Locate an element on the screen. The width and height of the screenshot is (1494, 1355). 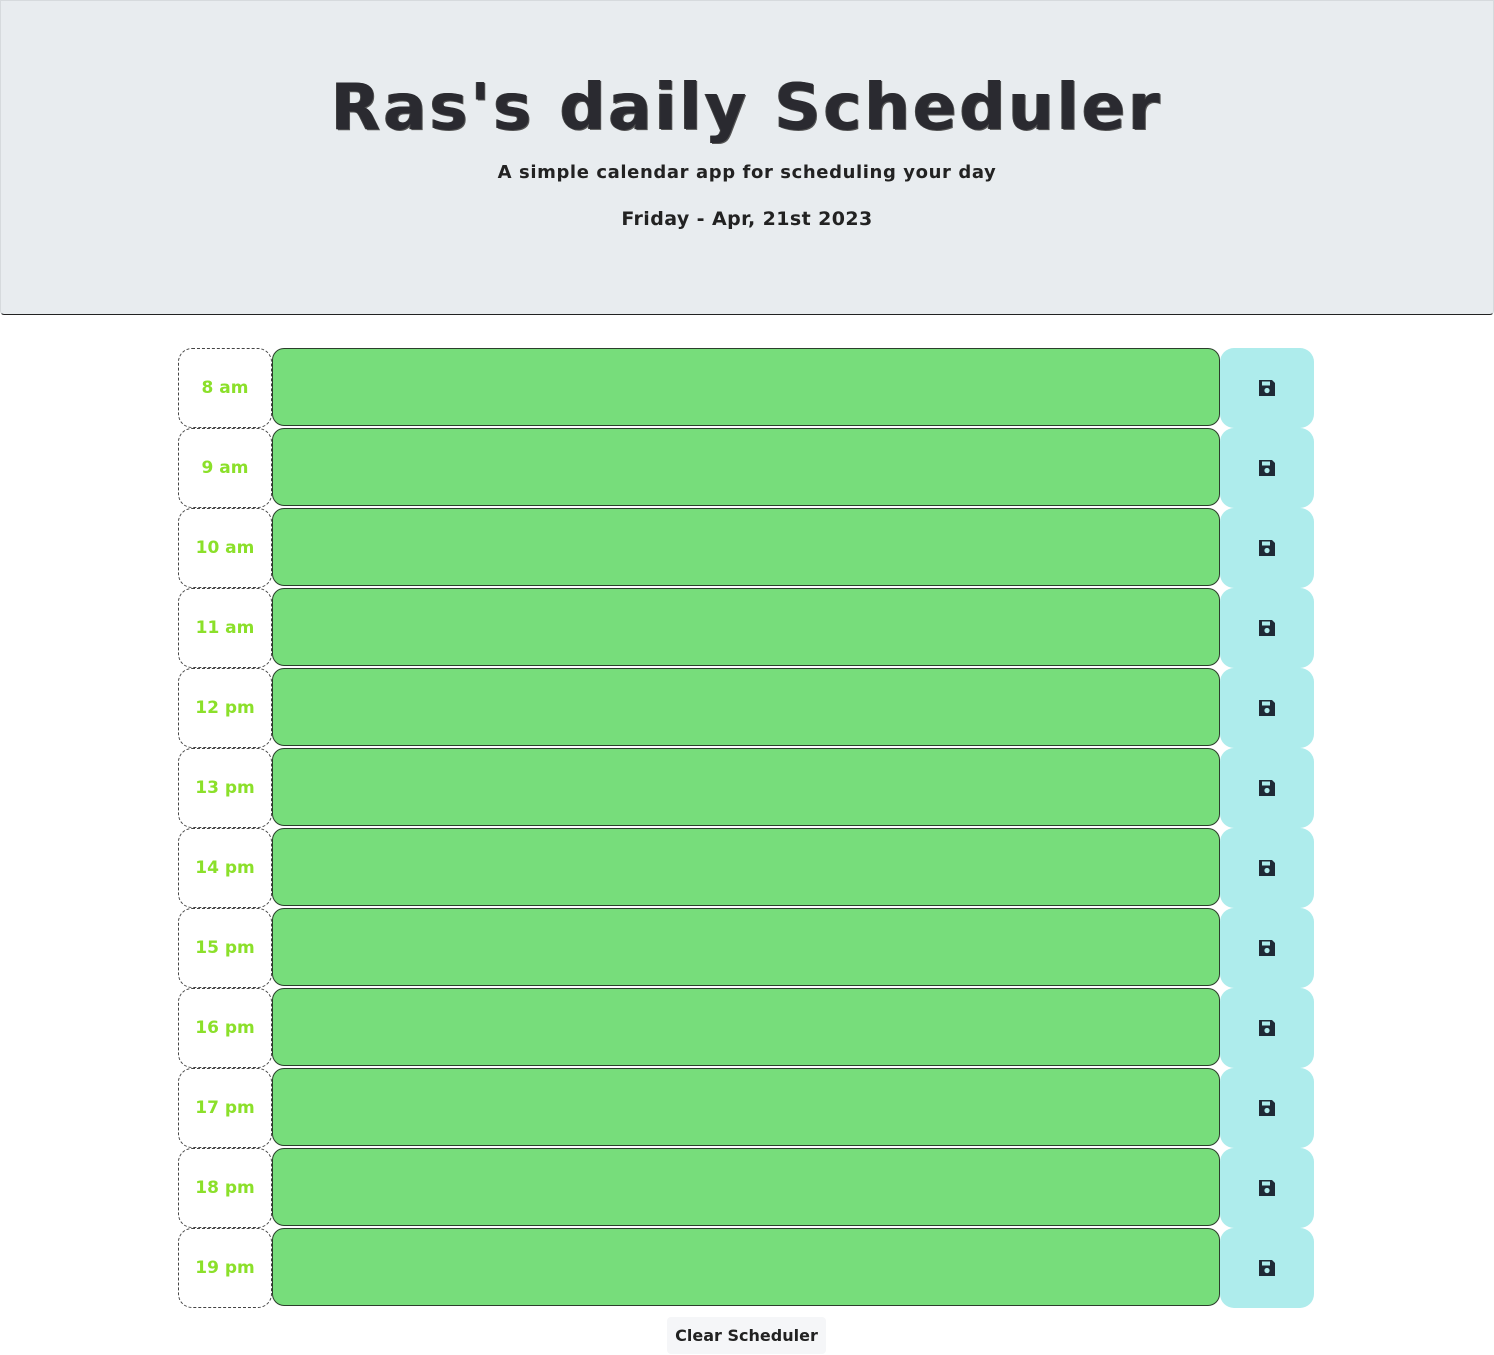
time-block-row: 16 pm is located at coordinates (747, 1028).